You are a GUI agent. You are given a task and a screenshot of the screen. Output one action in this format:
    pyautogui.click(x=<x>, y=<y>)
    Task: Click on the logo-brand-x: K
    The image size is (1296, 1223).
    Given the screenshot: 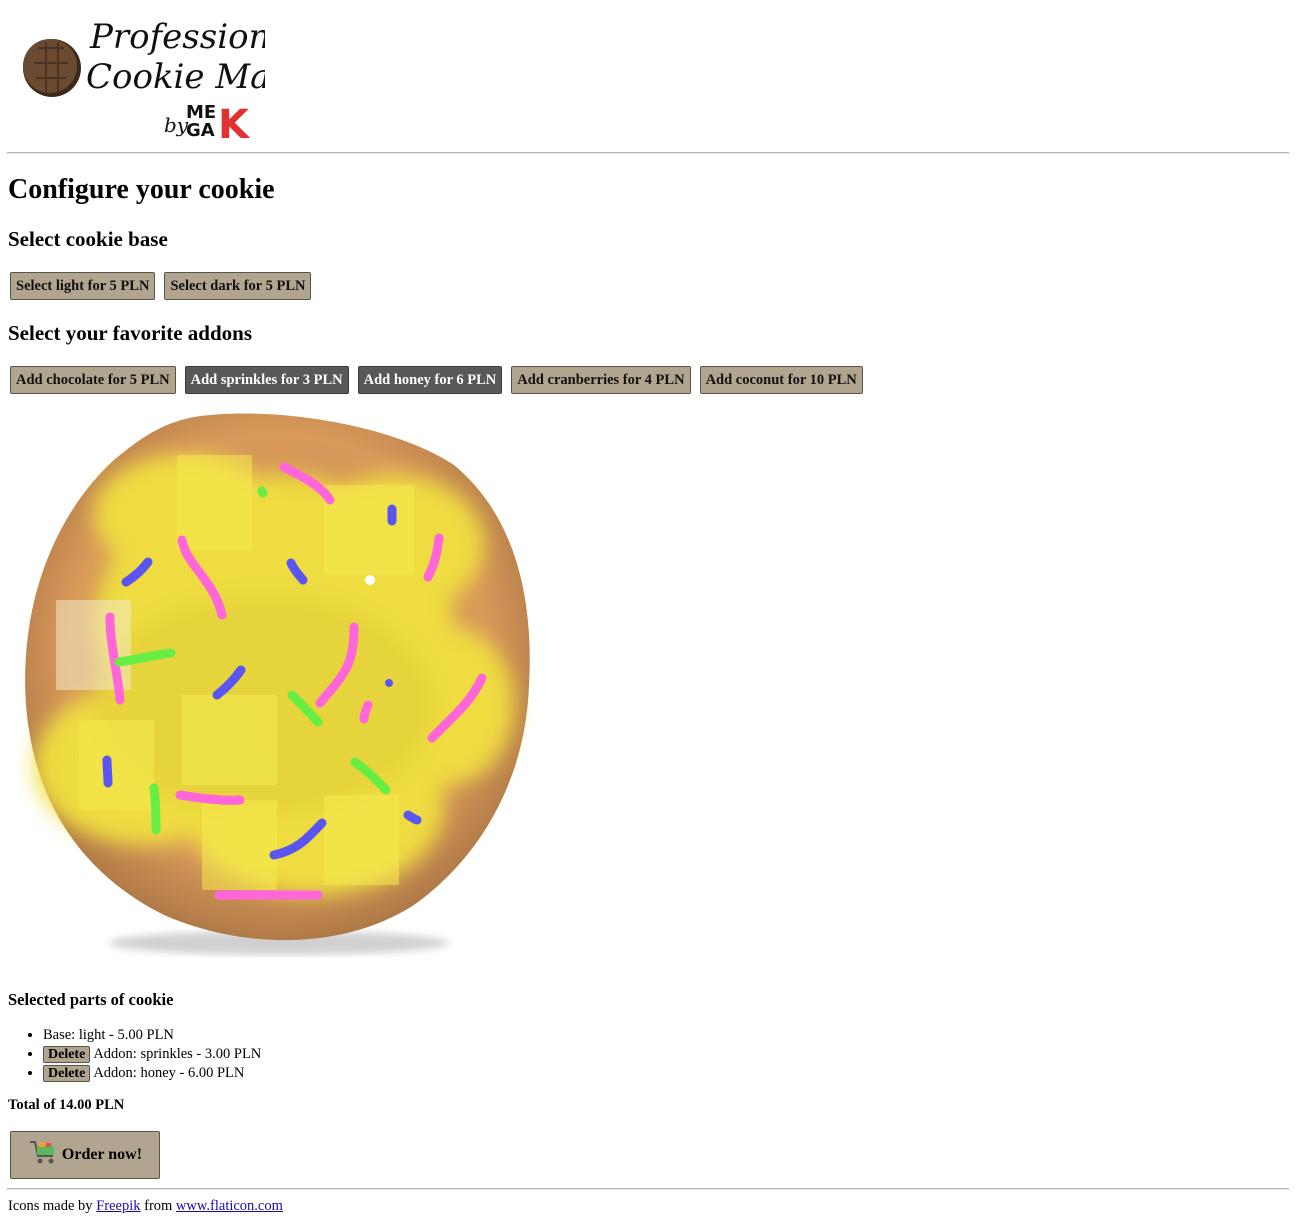 What is the action you would take?
    pyautogui.click(x=234, y=124)
    